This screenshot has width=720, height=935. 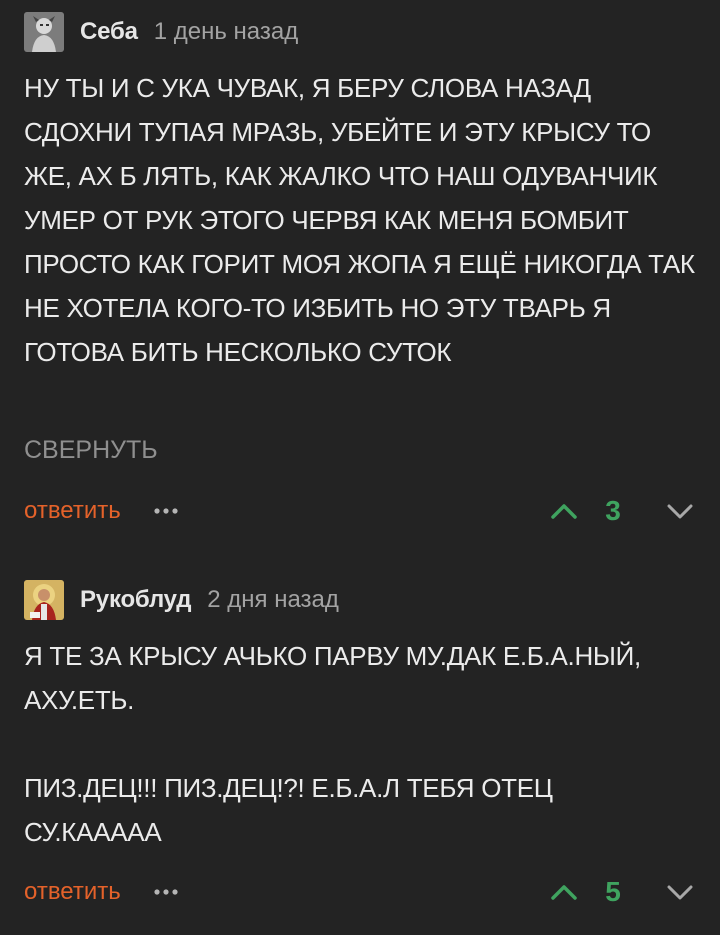 I want to click on avatar-character-icon, so click(x=44, y=32).